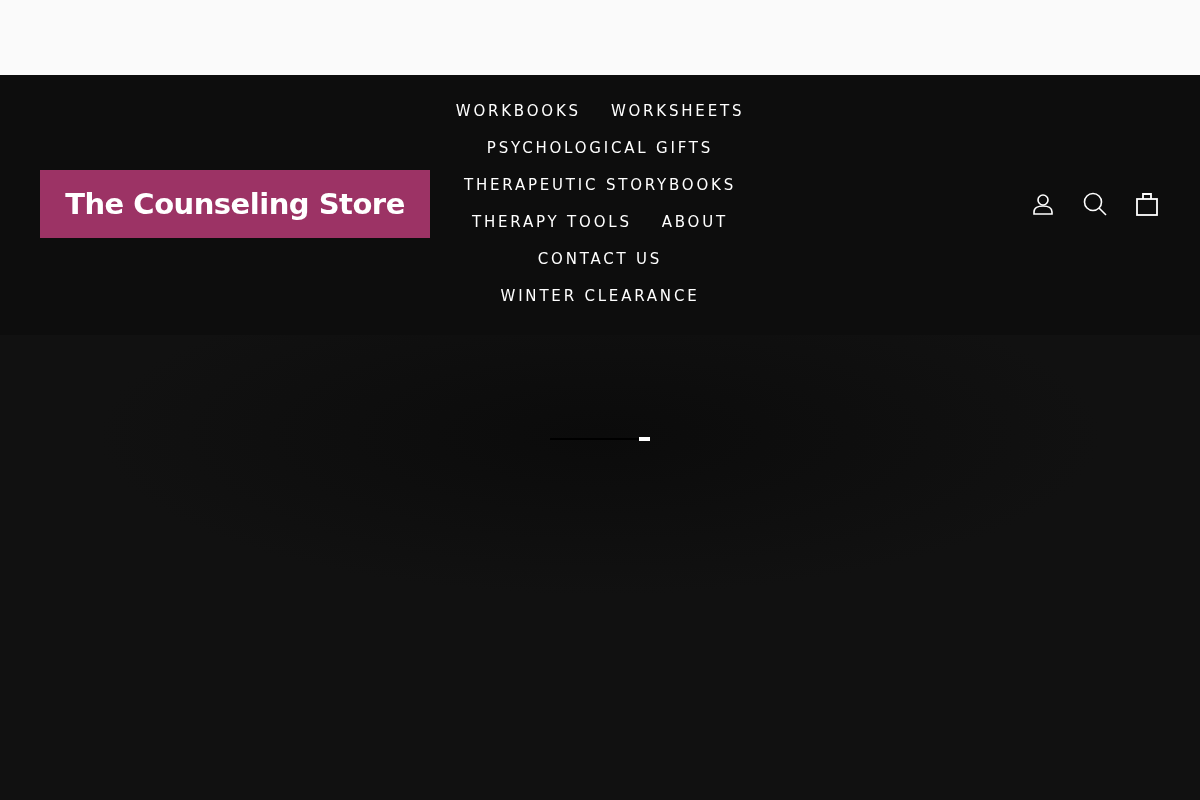 The image size is (1200, 800). I want to click on store-logo: The Counseling Store, so click(235, 204).